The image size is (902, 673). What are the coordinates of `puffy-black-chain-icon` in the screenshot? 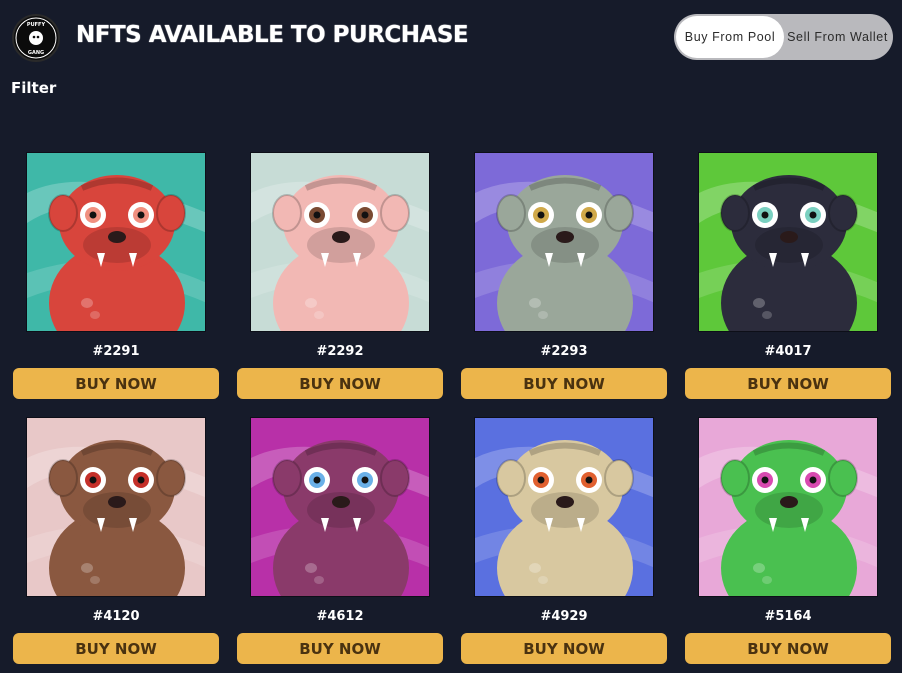 It's located at (788, 242).